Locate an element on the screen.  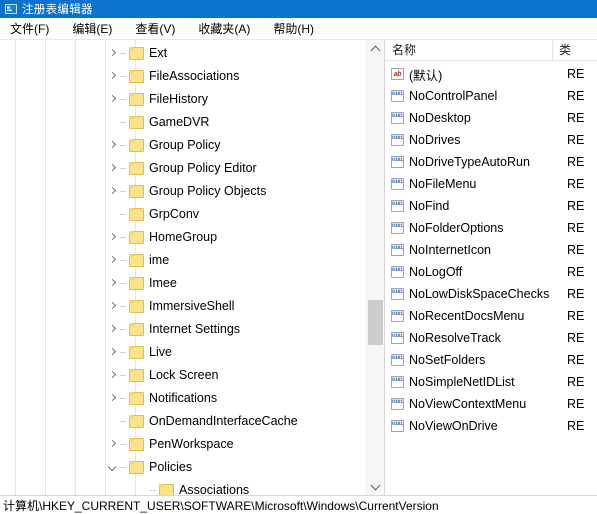
value-row: 010101NoInternetIcon RE is located at coordinates (491, 250).